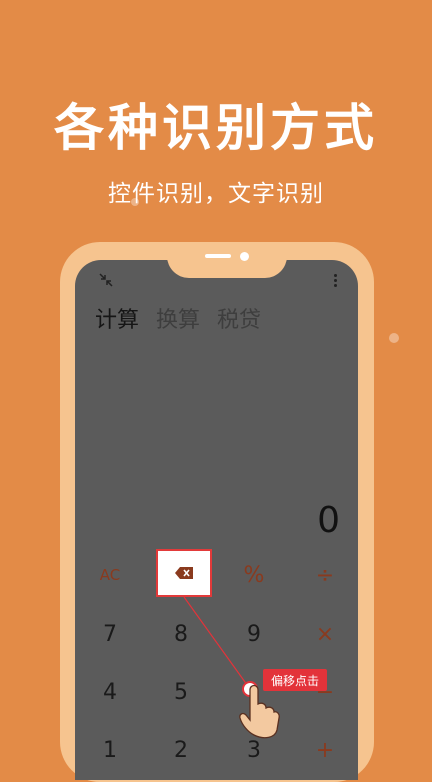  I want to click on shrink-icon, so click(106, 280).